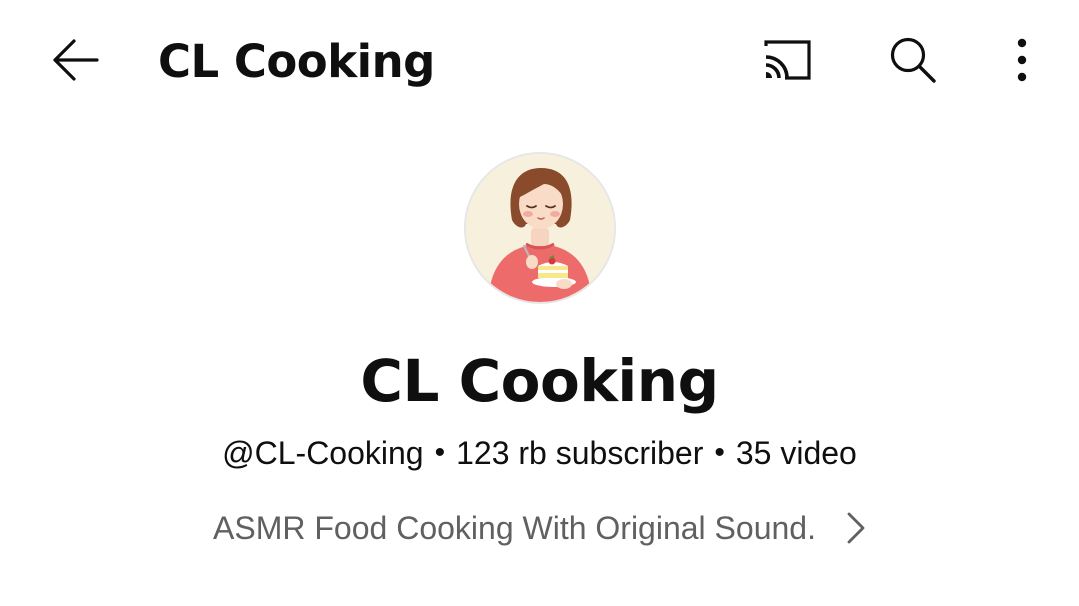 Image resolution: width=1079 pixels, height=606 pixels. I want to click on search-button, so click(913, 60).